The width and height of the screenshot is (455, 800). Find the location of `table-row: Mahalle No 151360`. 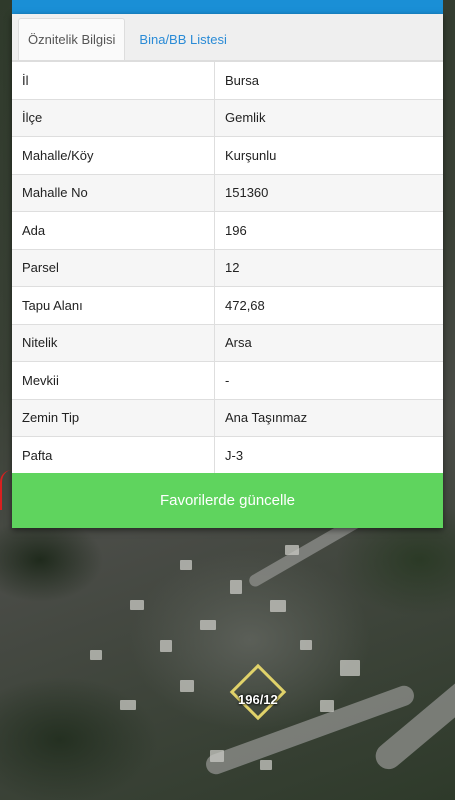

table-row: Mahalle No 151360 is located at coordinates (227, 193).